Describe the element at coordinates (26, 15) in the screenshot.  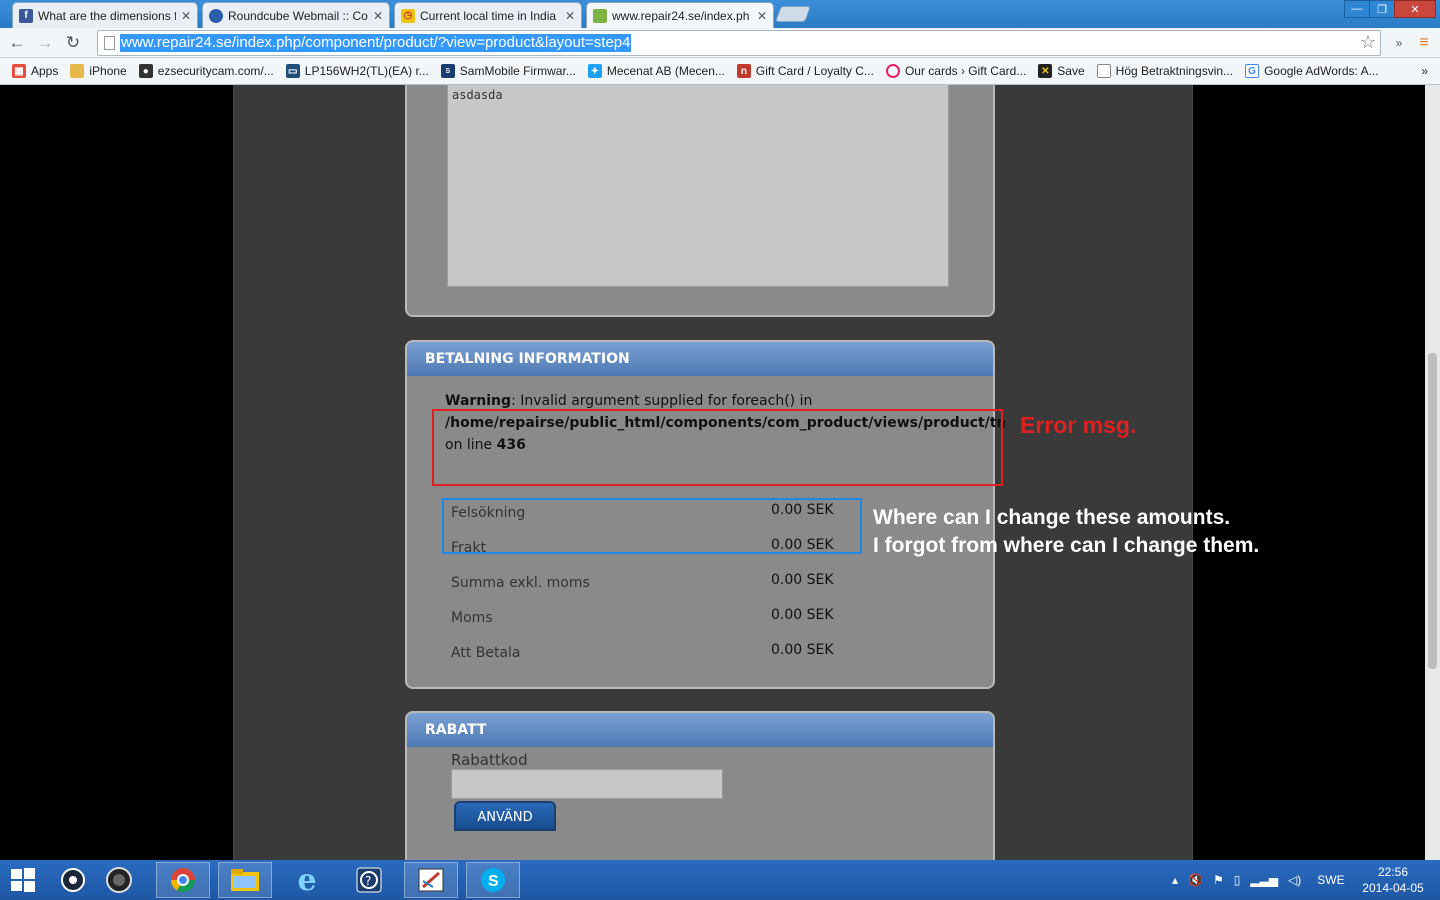
I see `facebook-icon: f` at that location.